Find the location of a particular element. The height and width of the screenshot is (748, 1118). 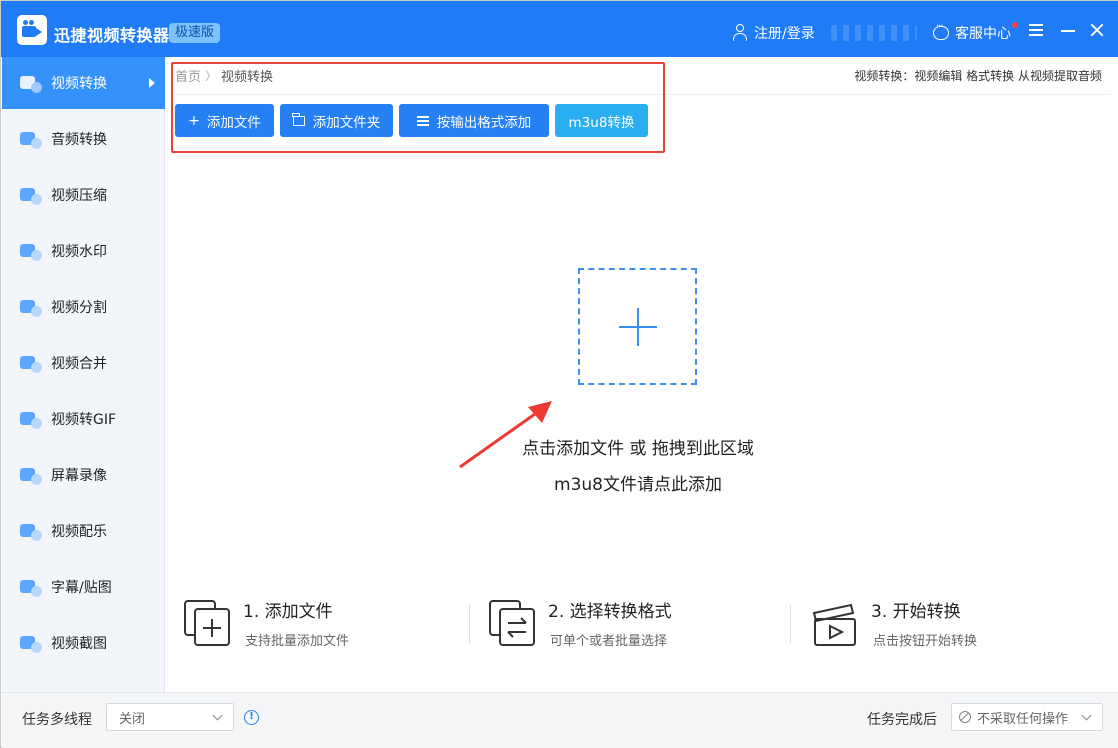

after-task-select: 不采取任何操作 is located at coordinates (1027, 717).